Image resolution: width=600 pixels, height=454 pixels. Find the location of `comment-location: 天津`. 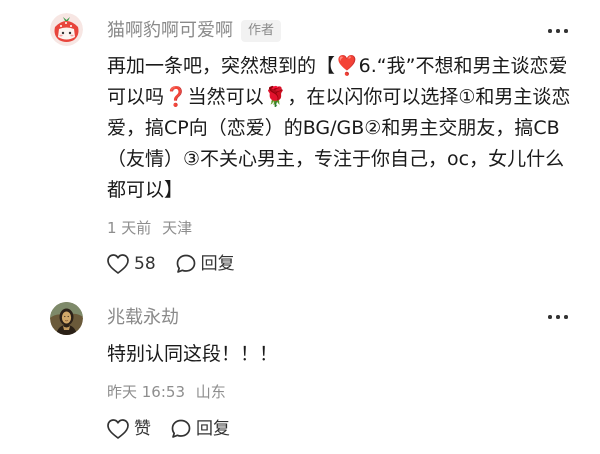

comment-location: 天津 is located at coordinates (177, 228).